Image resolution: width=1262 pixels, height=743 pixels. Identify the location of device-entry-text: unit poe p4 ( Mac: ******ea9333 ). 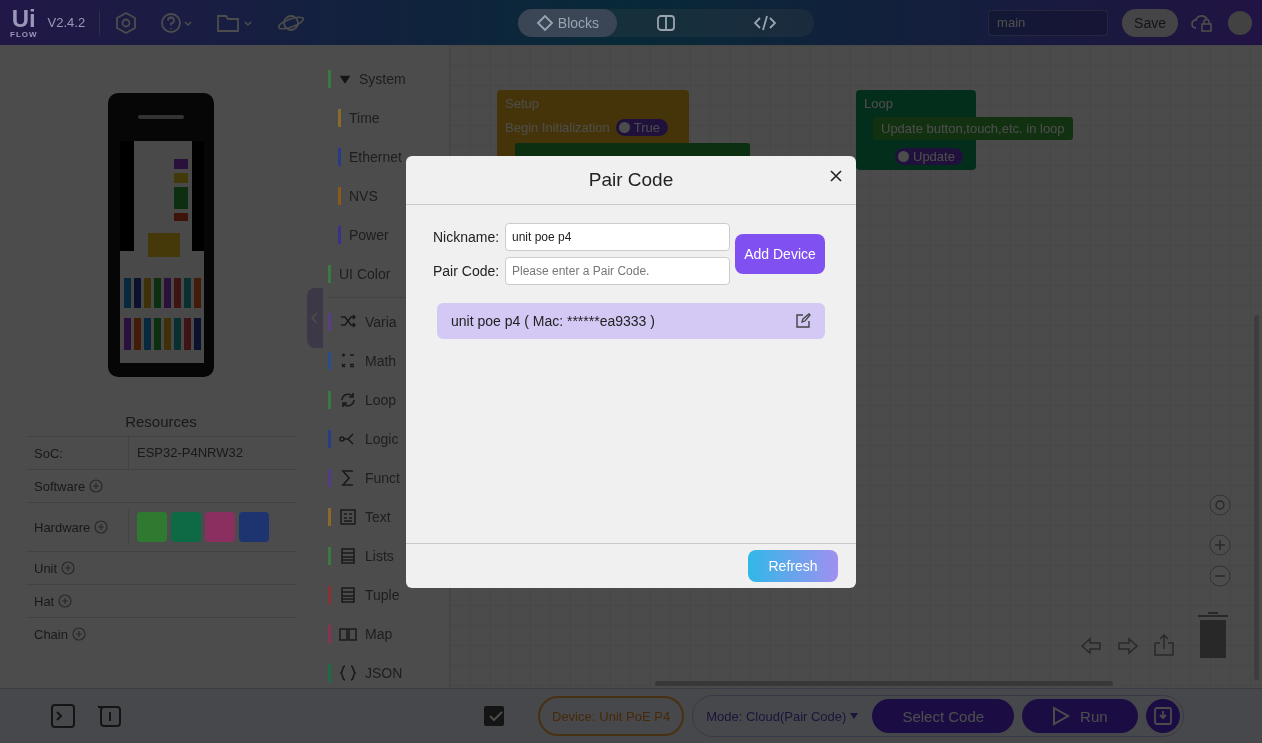
(553, 321).